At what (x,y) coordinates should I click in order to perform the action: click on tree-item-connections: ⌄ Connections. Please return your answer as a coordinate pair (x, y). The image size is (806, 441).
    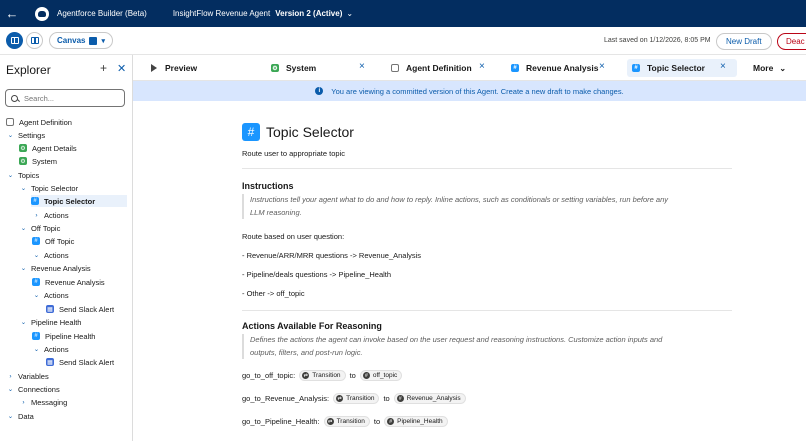
    Looking at the image, I should click on (33, 389).